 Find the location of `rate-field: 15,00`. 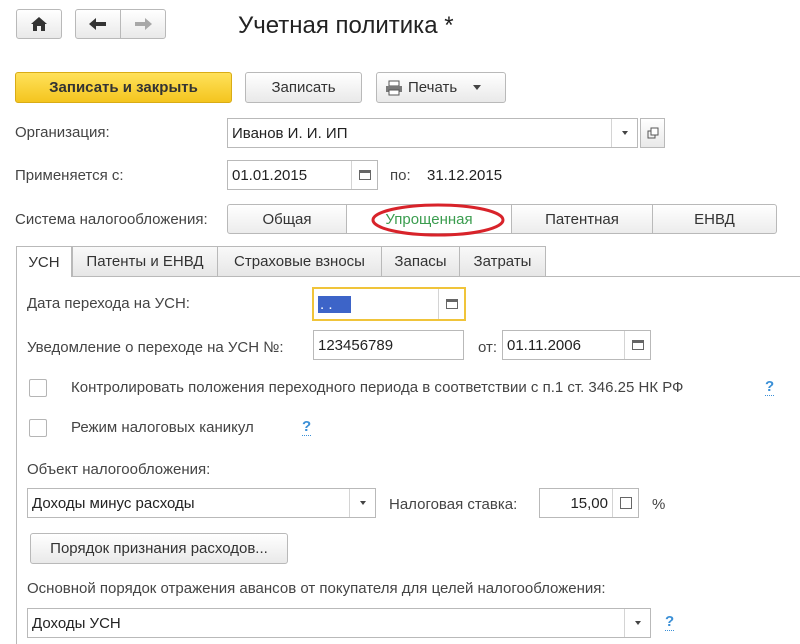

rate-field: 15,00 is located at coordinates (589, 503).